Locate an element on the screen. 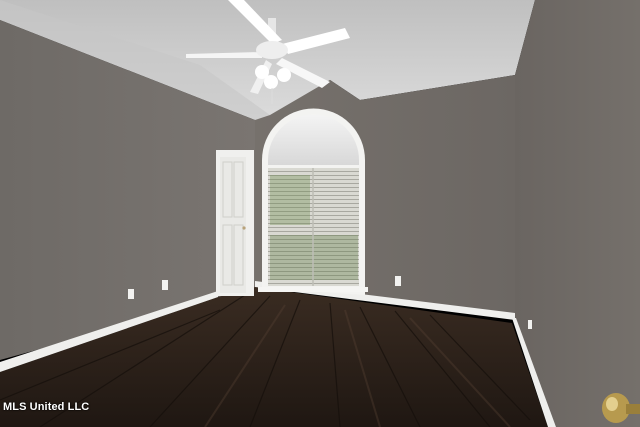 The image size is (640, 427). outlet-back is located at coordinates (398, 281).